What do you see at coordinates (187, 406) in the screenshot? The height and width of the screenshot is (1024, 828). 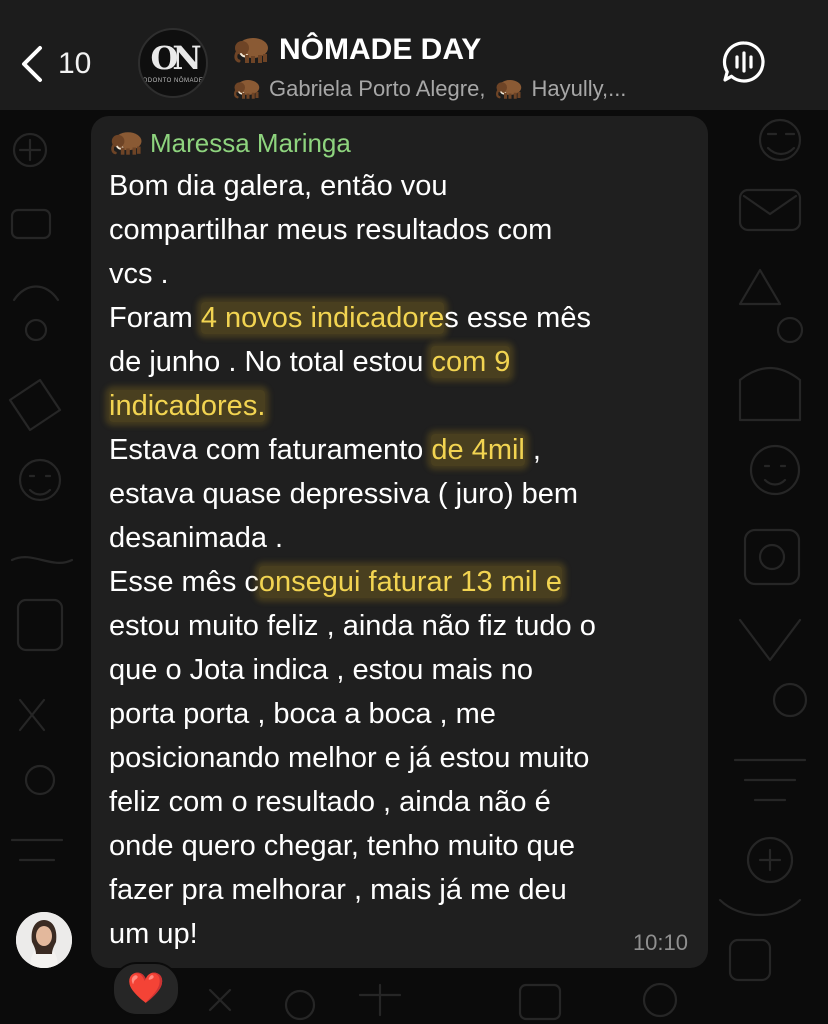 I see `highlighted-text: indicadores.` at bounding box center [187, 406].